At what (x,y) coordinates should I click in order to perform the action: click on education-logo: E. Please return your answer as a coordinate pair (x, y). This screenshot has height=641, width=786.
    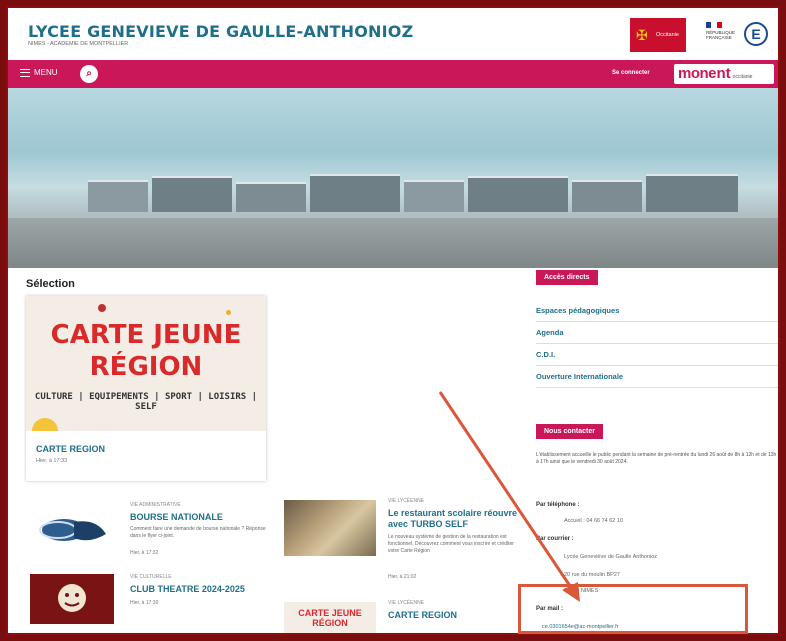
    Looking at the image, I should click on (756, 34).